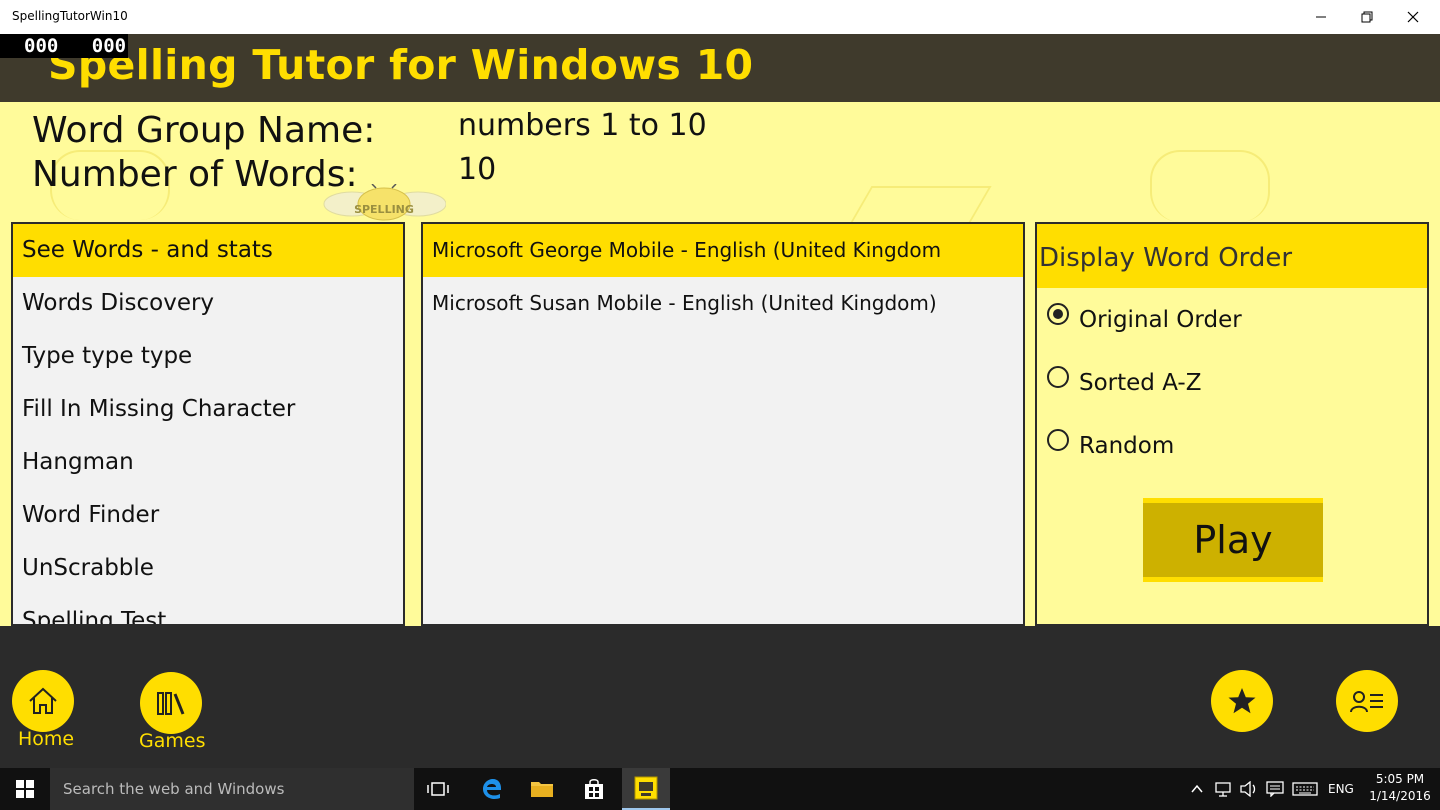 The height and width of the screenshot is (810, 1440). I want to click on activity-item-unscrabble: UnScrabble, so click(208, 568).